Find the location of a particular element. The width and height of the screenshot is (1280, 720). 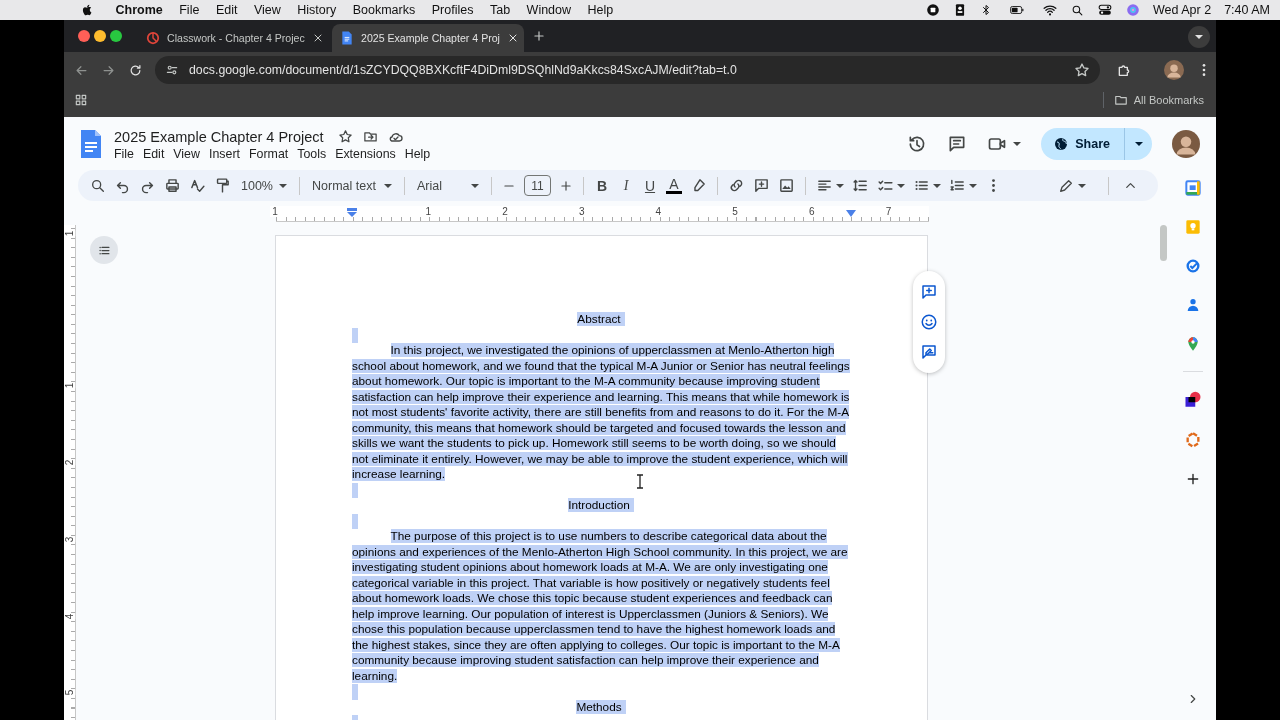

empty-line-highlight is located at coordinates (355, 692).